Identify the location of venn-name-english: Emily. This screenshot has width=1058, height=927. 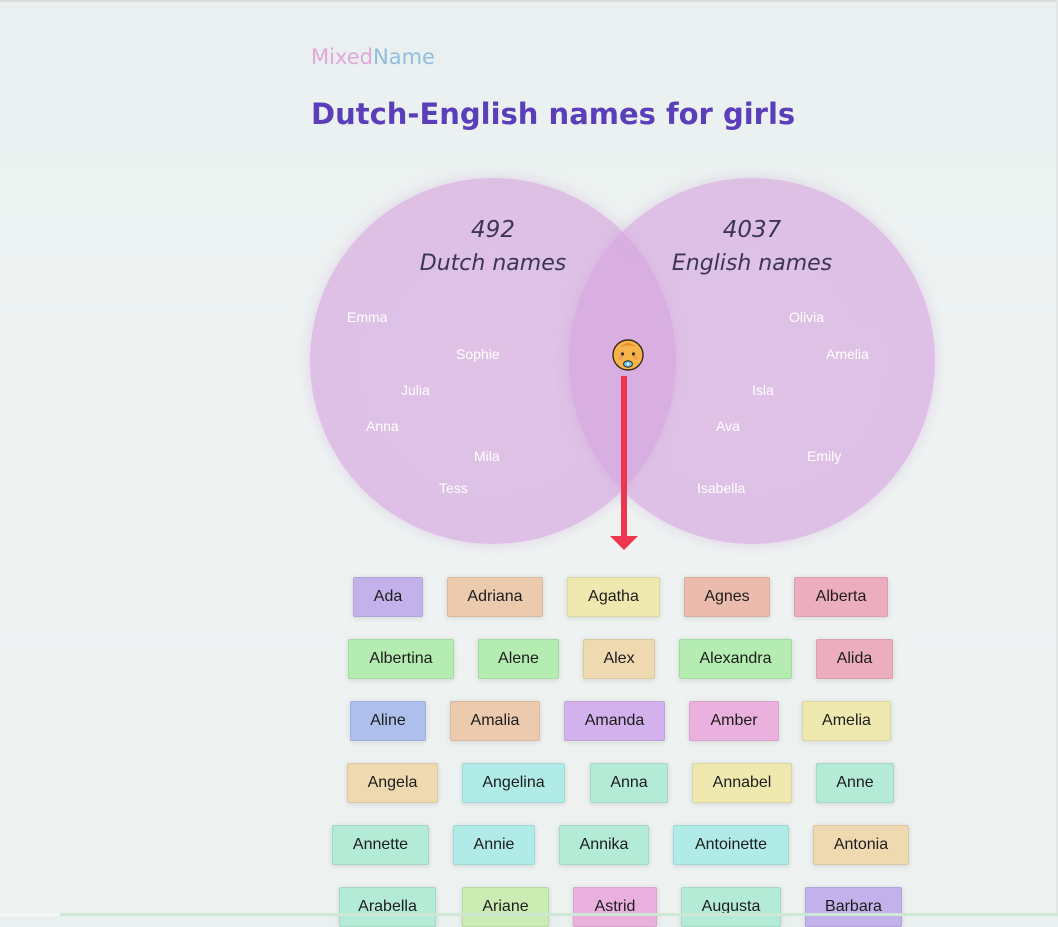
(824, 456).